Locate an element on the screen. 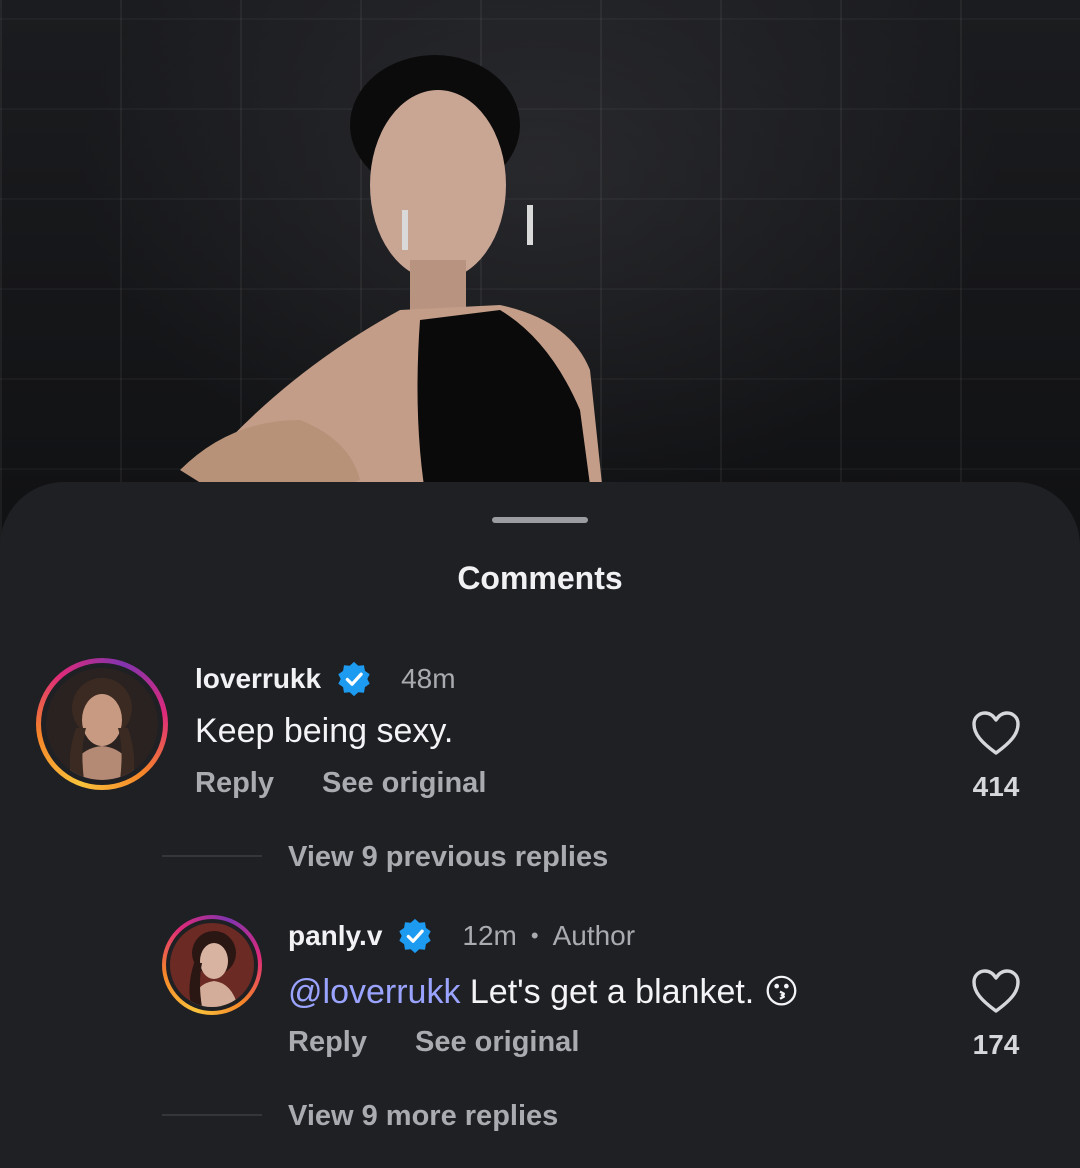 The image size is (1080, 1168). reply-time: 12m is located at coordinates (489, 935).